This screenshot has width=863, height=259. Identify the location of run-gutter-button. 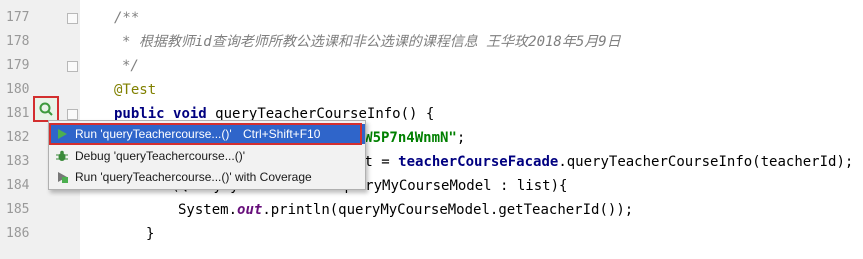
(46, 109).